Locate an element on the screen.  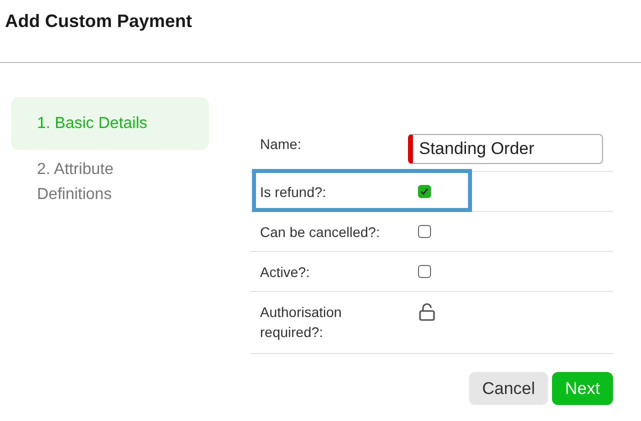
checkmark-icon is located at coordinates (424, 191).